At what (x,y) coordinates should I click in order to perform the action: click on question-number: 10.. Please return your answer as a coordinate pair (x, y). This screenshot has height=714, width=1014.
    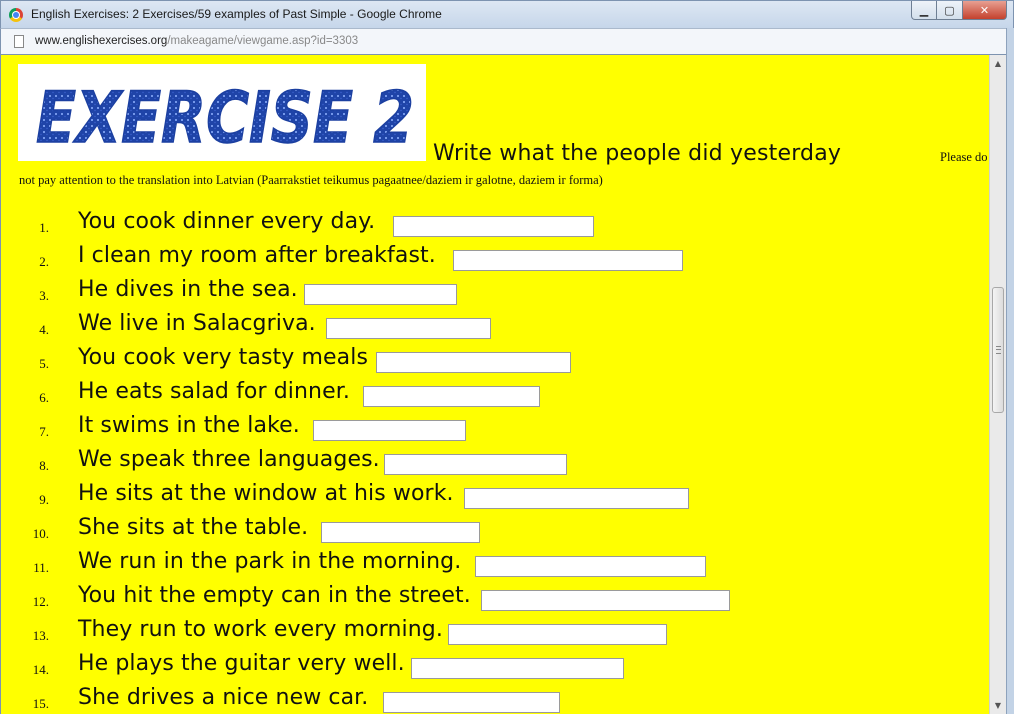
    Looking at the image, I should click on (40, 533).